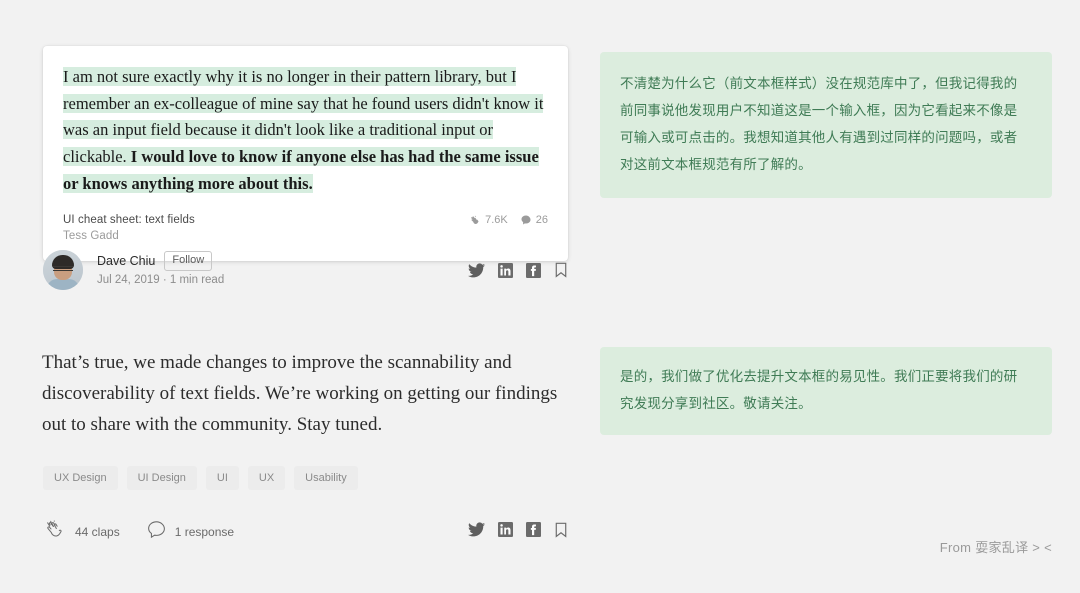  I want to click on responses-label: 1 response, so click(204, 532).